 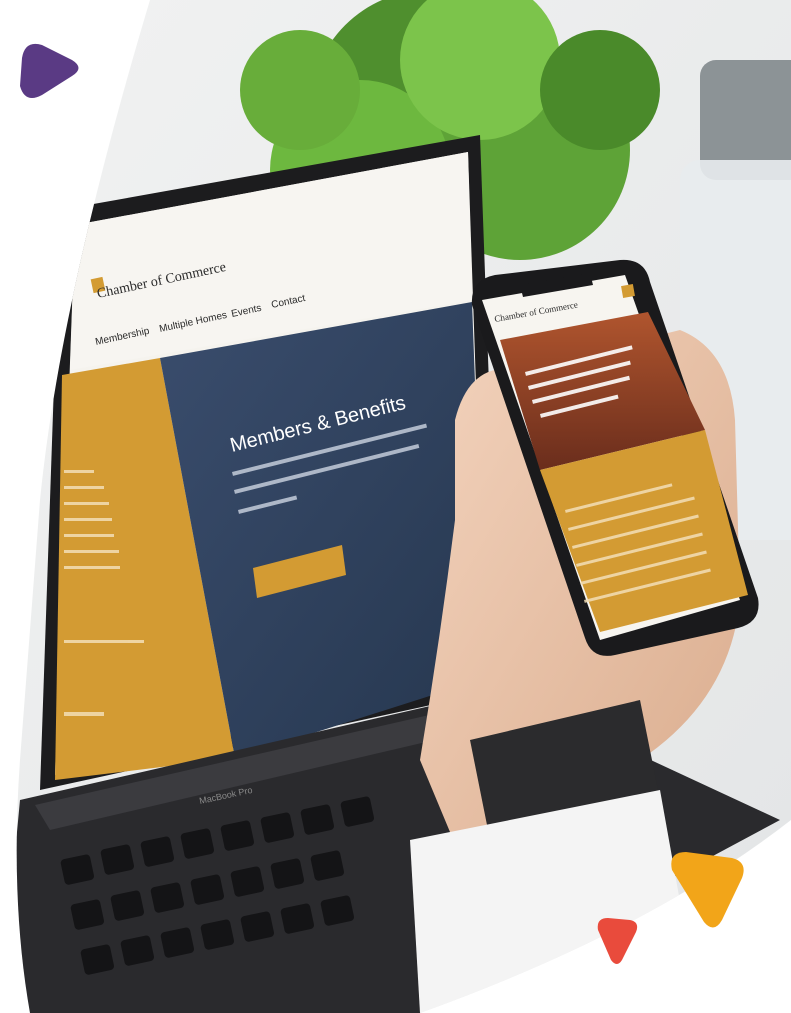 What do you see at coordinates (49, 70) in the screenshot?
I see `purple-triangle-icon` at bounding box center [49, 70].